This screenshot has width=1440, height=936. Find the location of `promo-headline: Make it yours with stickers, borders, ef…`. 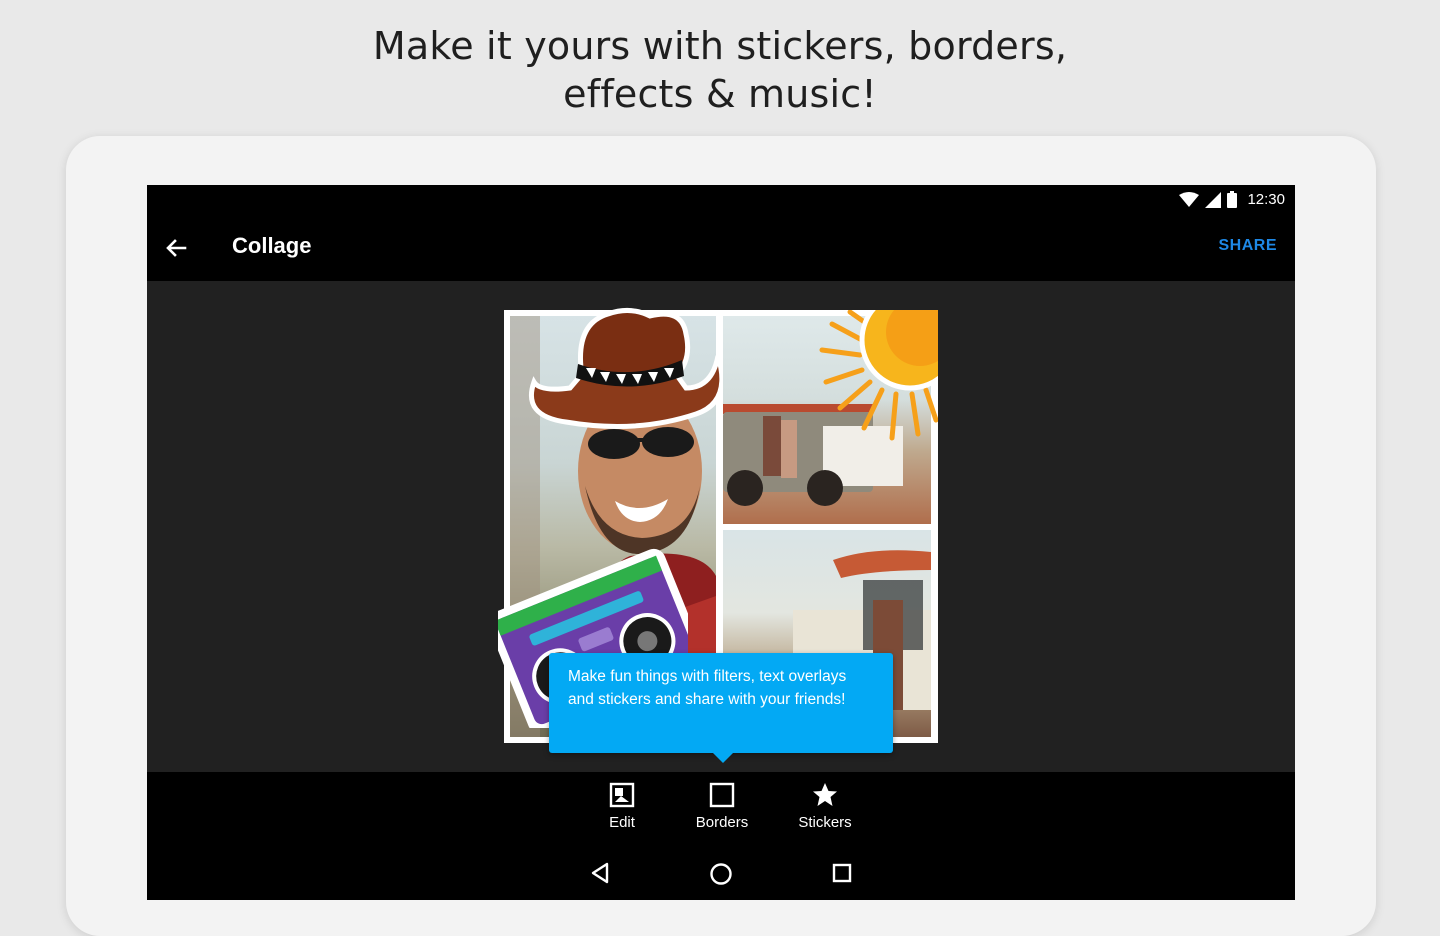

promo-headline: Make it yours with stickers, borders, ef… is located at coordinates (720, 70).